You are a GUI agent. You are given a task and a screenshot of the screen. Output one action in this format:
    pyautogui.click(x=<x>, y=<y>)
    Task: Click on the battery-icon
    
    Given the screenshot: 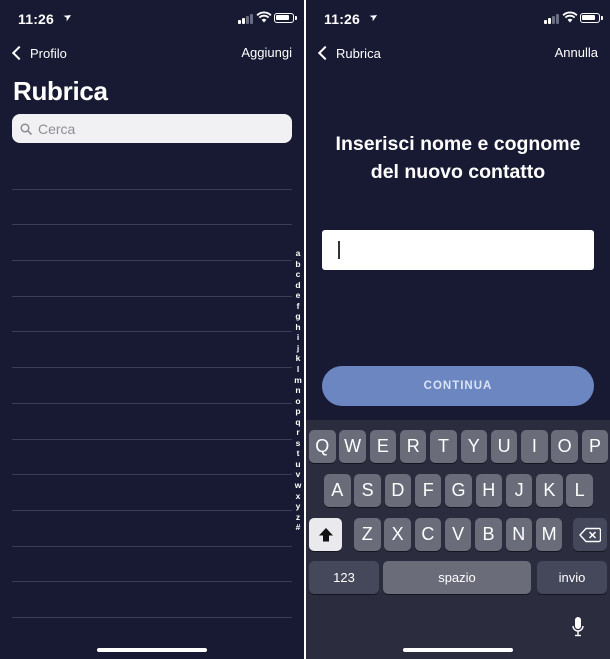 What is the action you would take?
    pyautogui.click(x=285, y=18)
    